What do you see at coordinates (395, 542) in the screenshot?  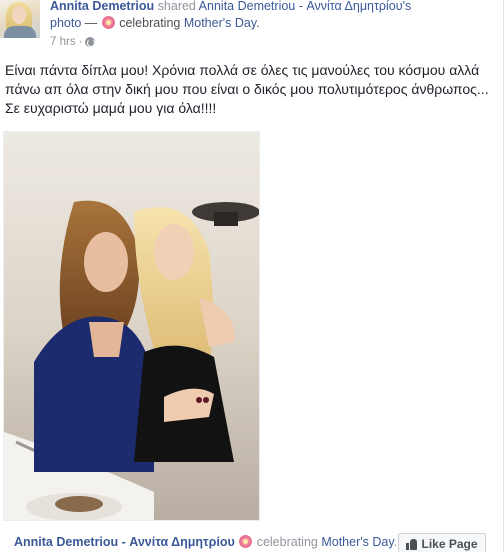 I see `footer-period: .` at bounding box center [395, 542].